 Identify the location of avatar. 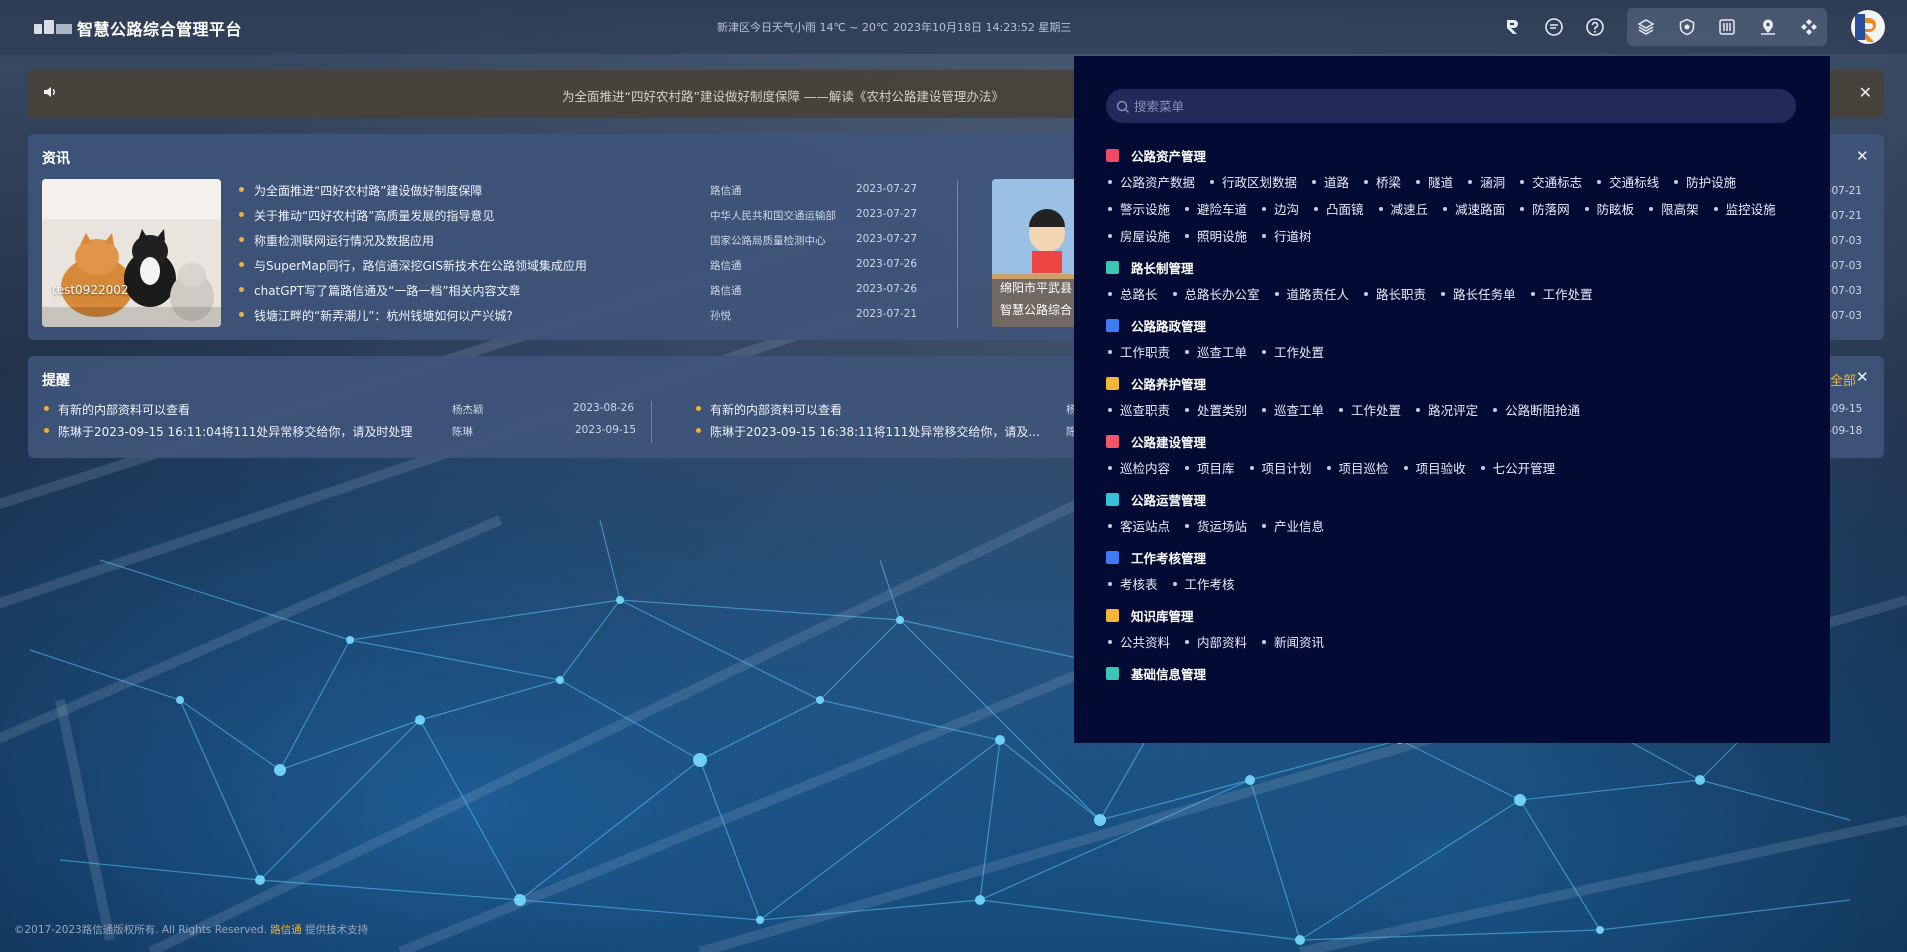
(1868, 27).